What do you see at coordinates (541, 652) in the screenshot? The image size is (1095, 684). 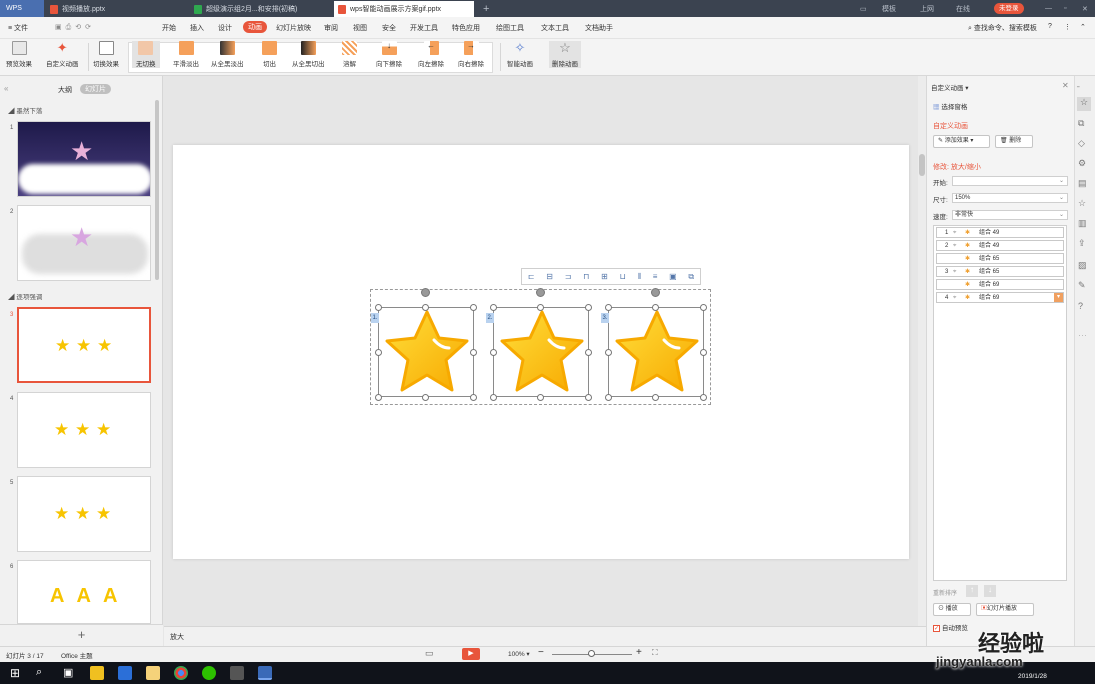 I see `zoom-out-icon: −` at bounding box center [541, 652].